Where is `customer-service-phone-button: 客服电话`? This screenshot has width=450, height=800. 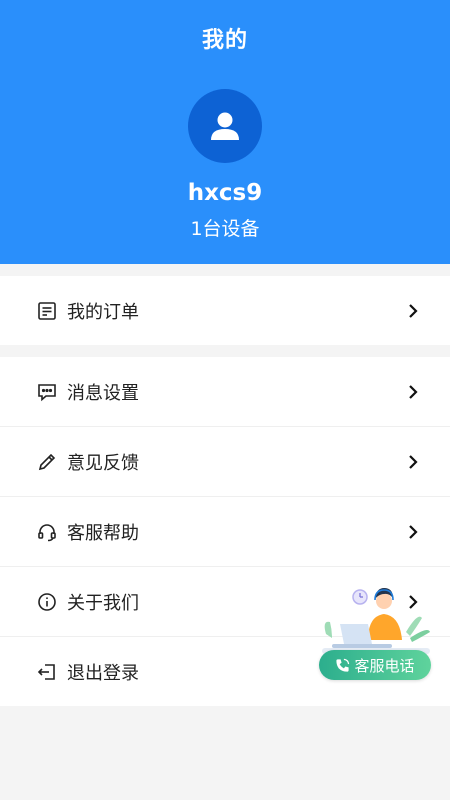 customer-service-phone-button: 客服电话 is located at coordinates (375, 665).